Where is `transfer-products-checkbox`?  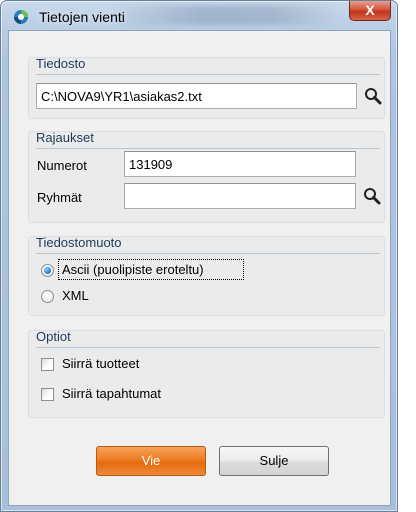 transfer-products-checkbox is located at coordinates (47, 364).